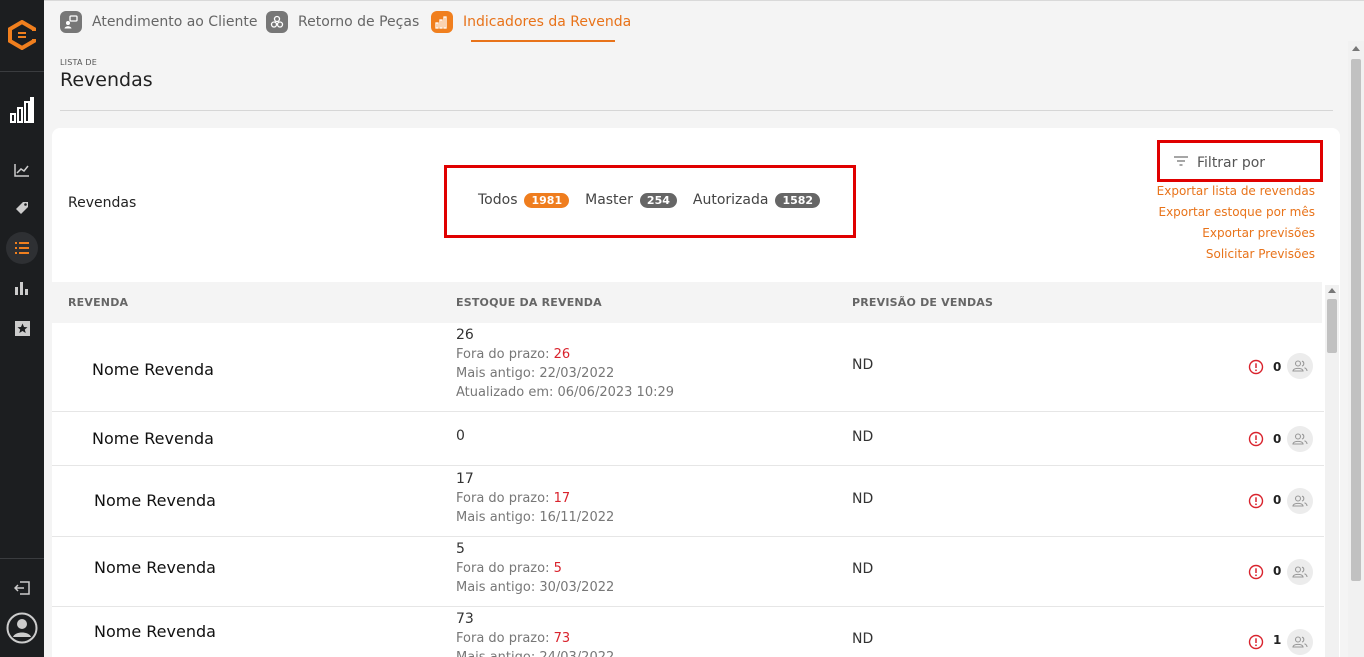 The height and width of the screenshot is (657, 1364). Describe the element at coordinates (529, 302) in the screenshot. I see `column-header-estoque: ESTOQUE DA REVENDA` at that location.